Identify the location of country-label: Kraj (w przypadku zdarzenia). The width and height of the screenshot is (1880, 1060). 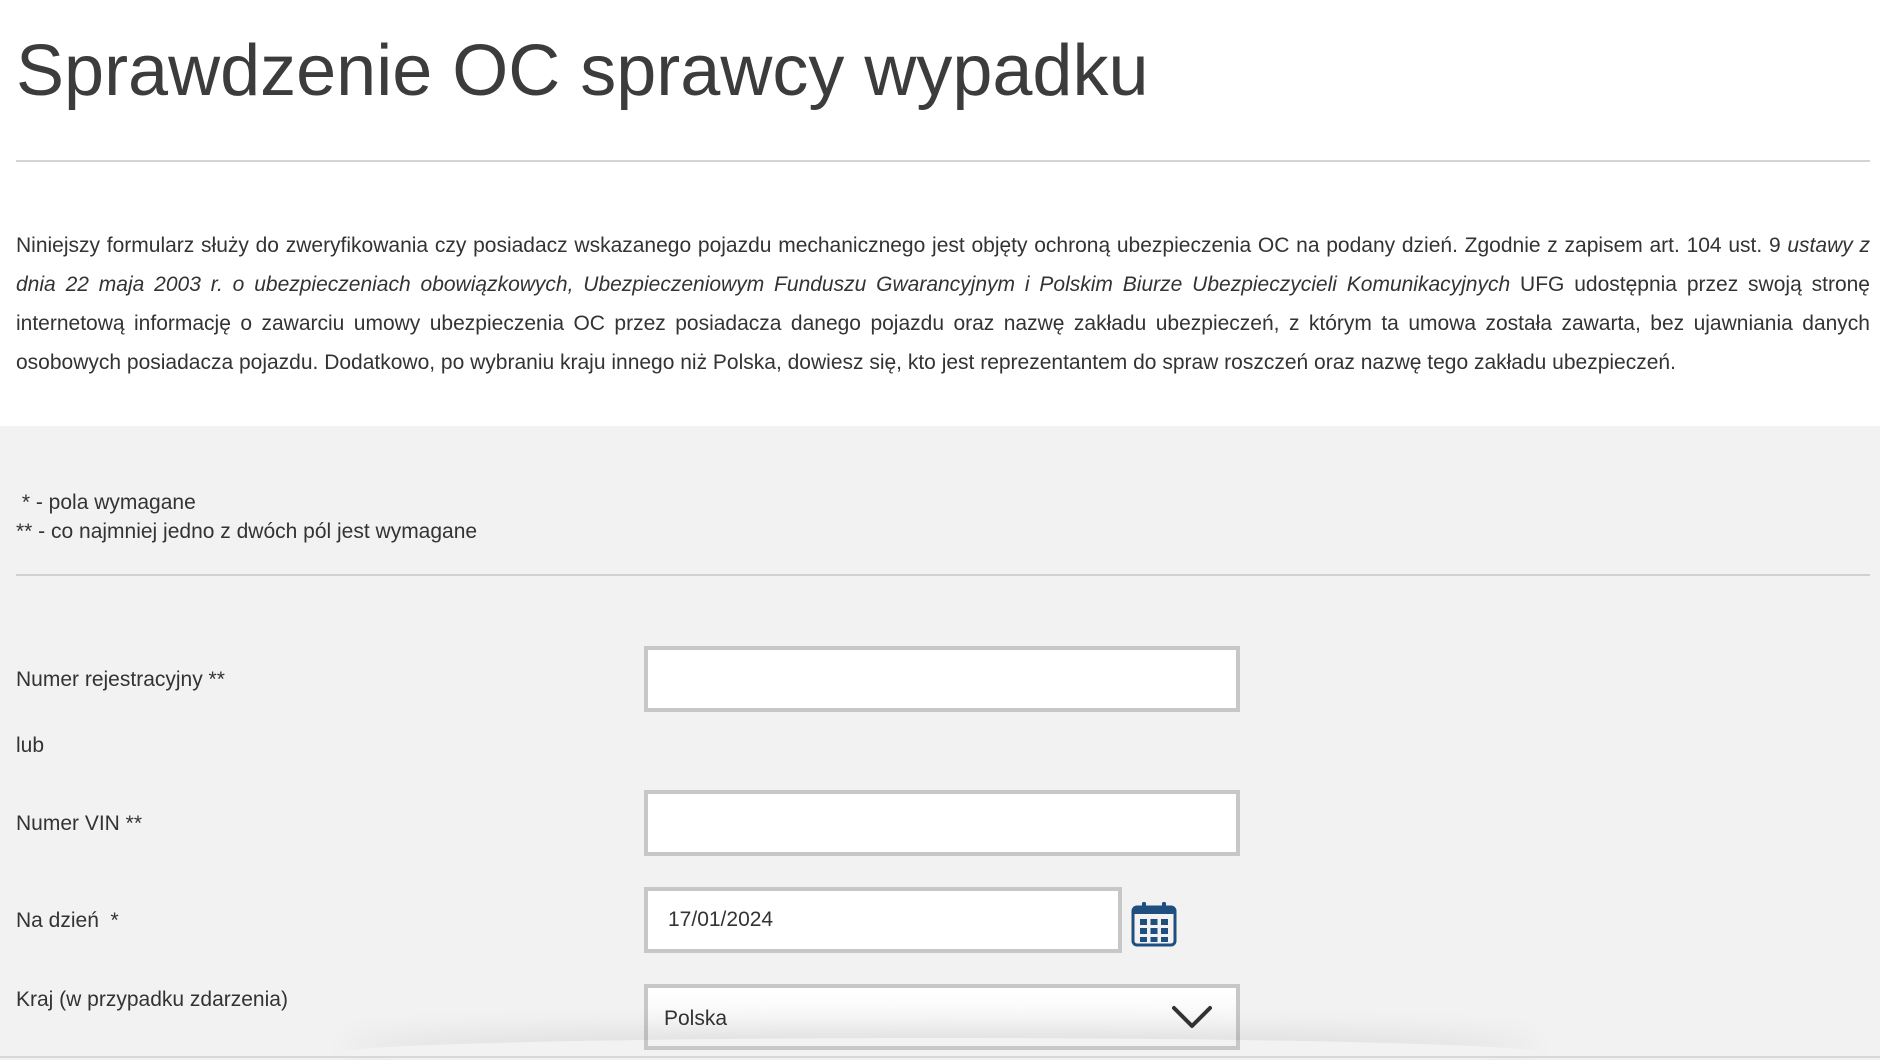
(152, 999).